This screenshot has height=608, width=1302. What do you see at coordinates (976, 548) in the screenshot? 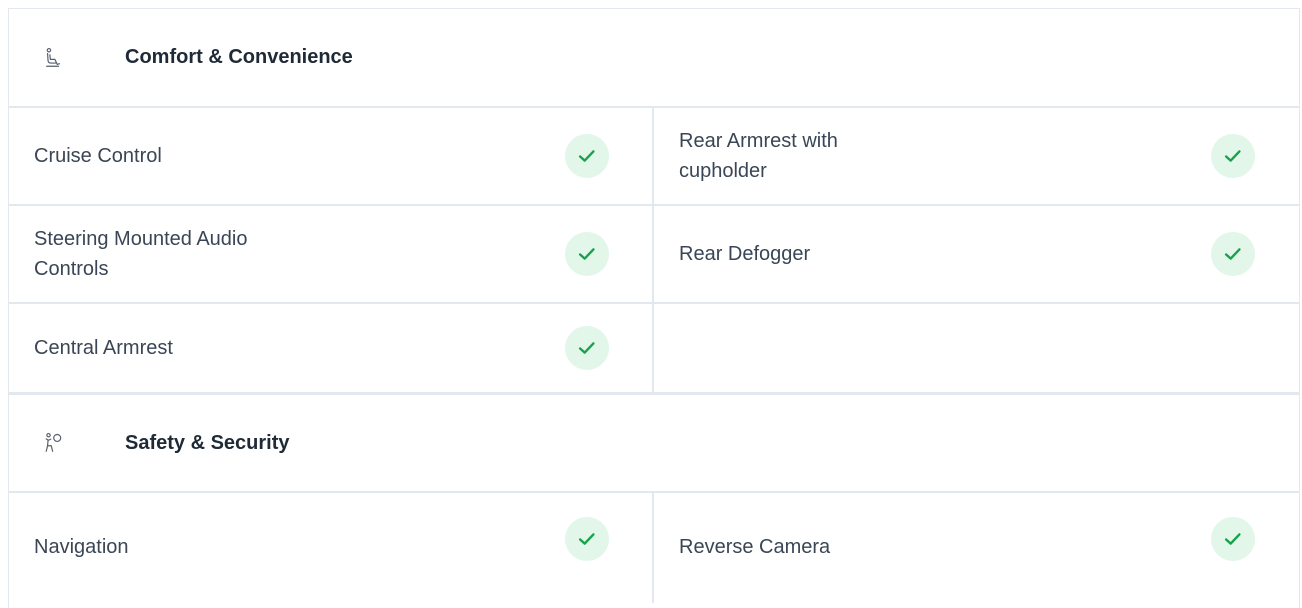
I see `feature-cell: Reverse Camera` at bounding box center [976, 548].